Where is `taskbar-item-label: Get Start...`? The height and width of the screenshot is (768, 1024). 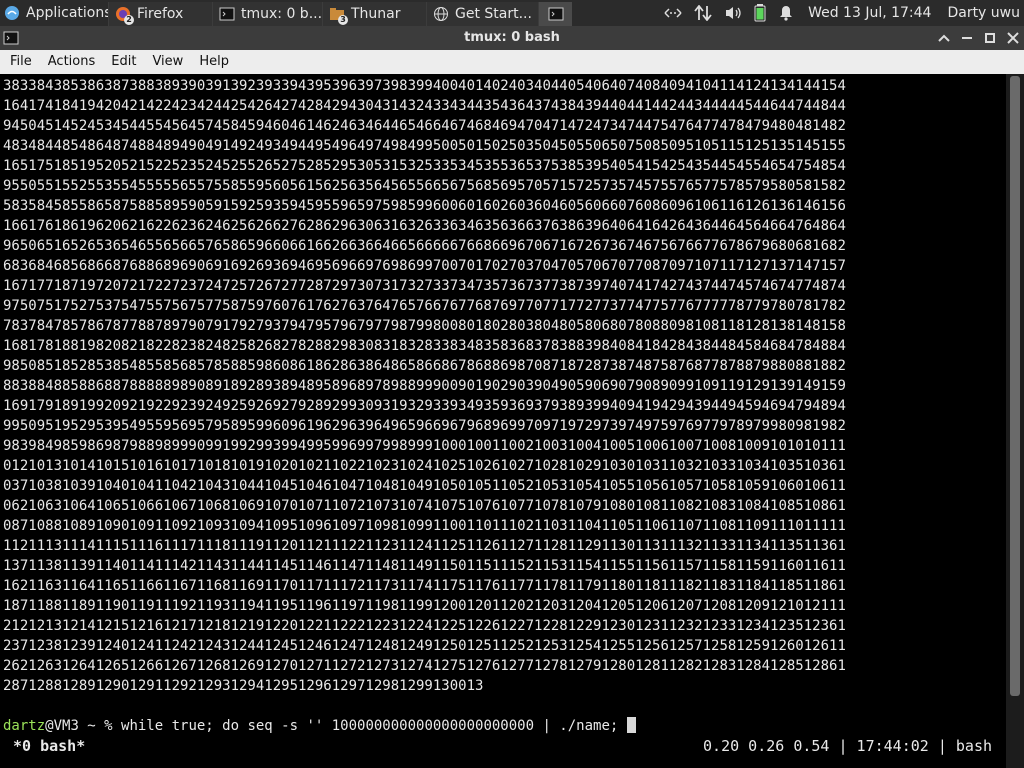
taskbar-item-label: Get Start... is located at coordinates (493, 13).